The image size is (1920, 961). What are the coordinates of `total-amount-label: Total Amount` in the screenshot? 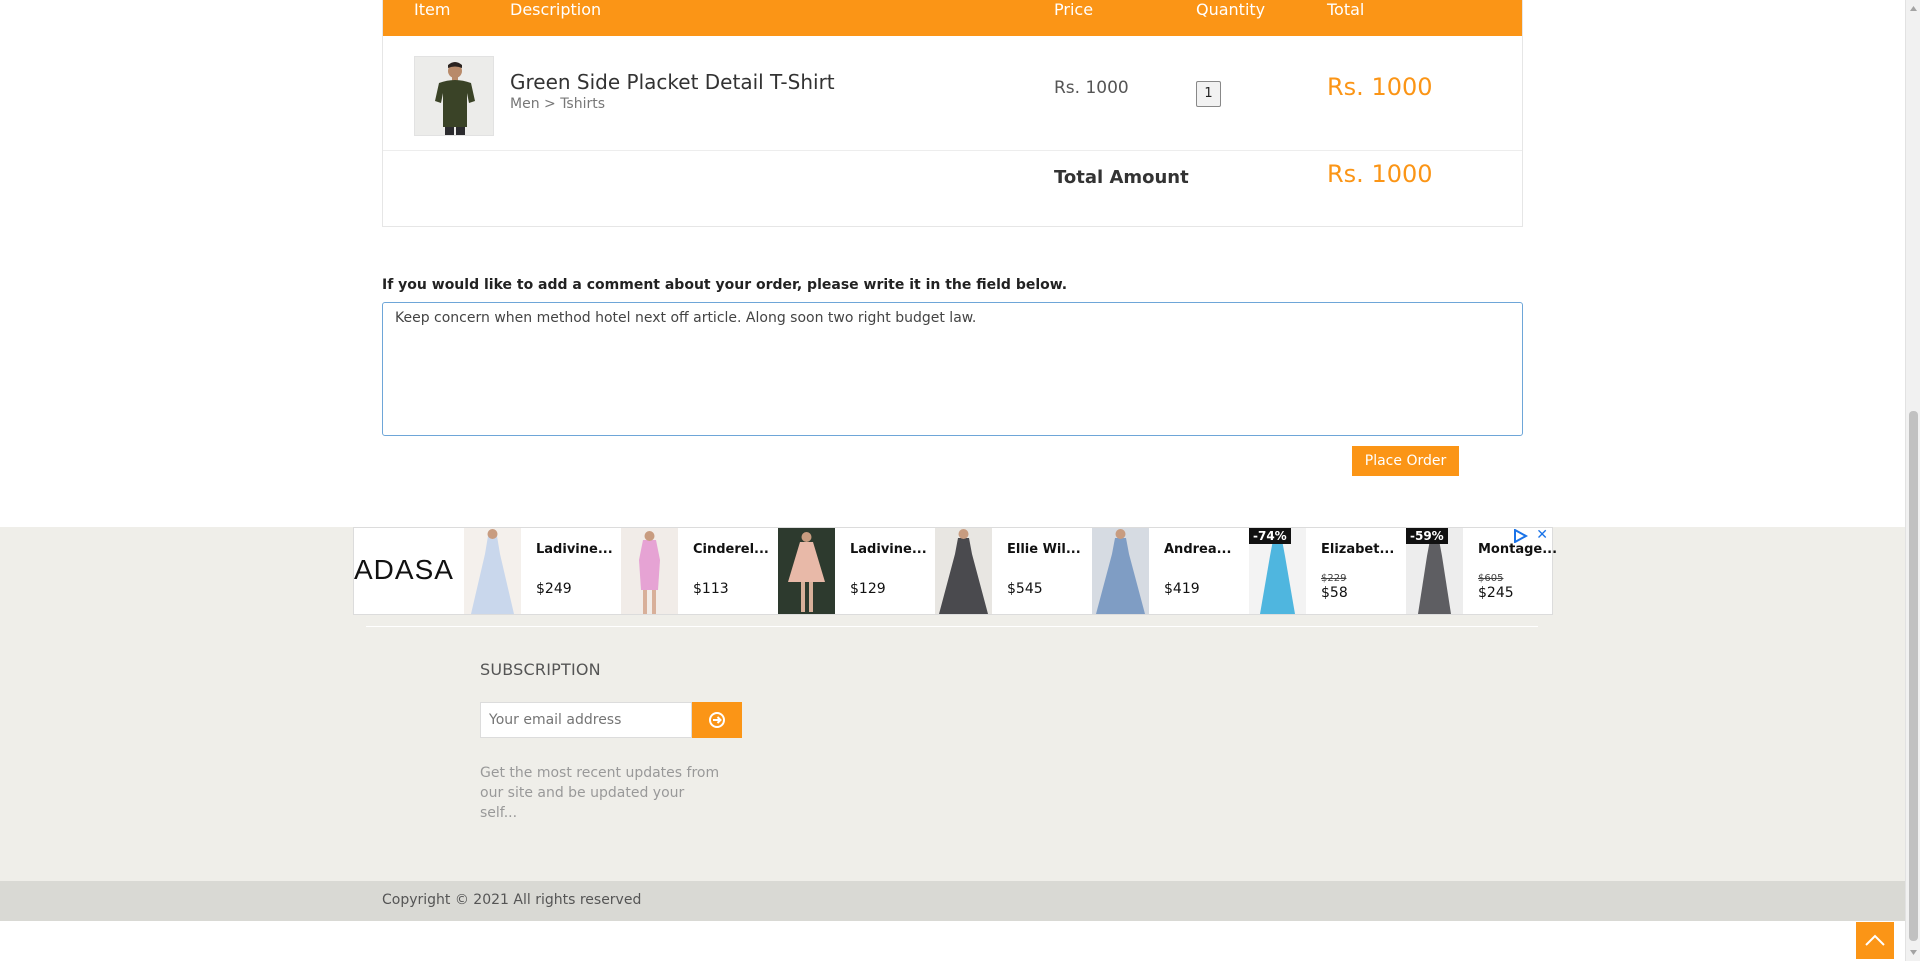 It's located at (1121, 177).